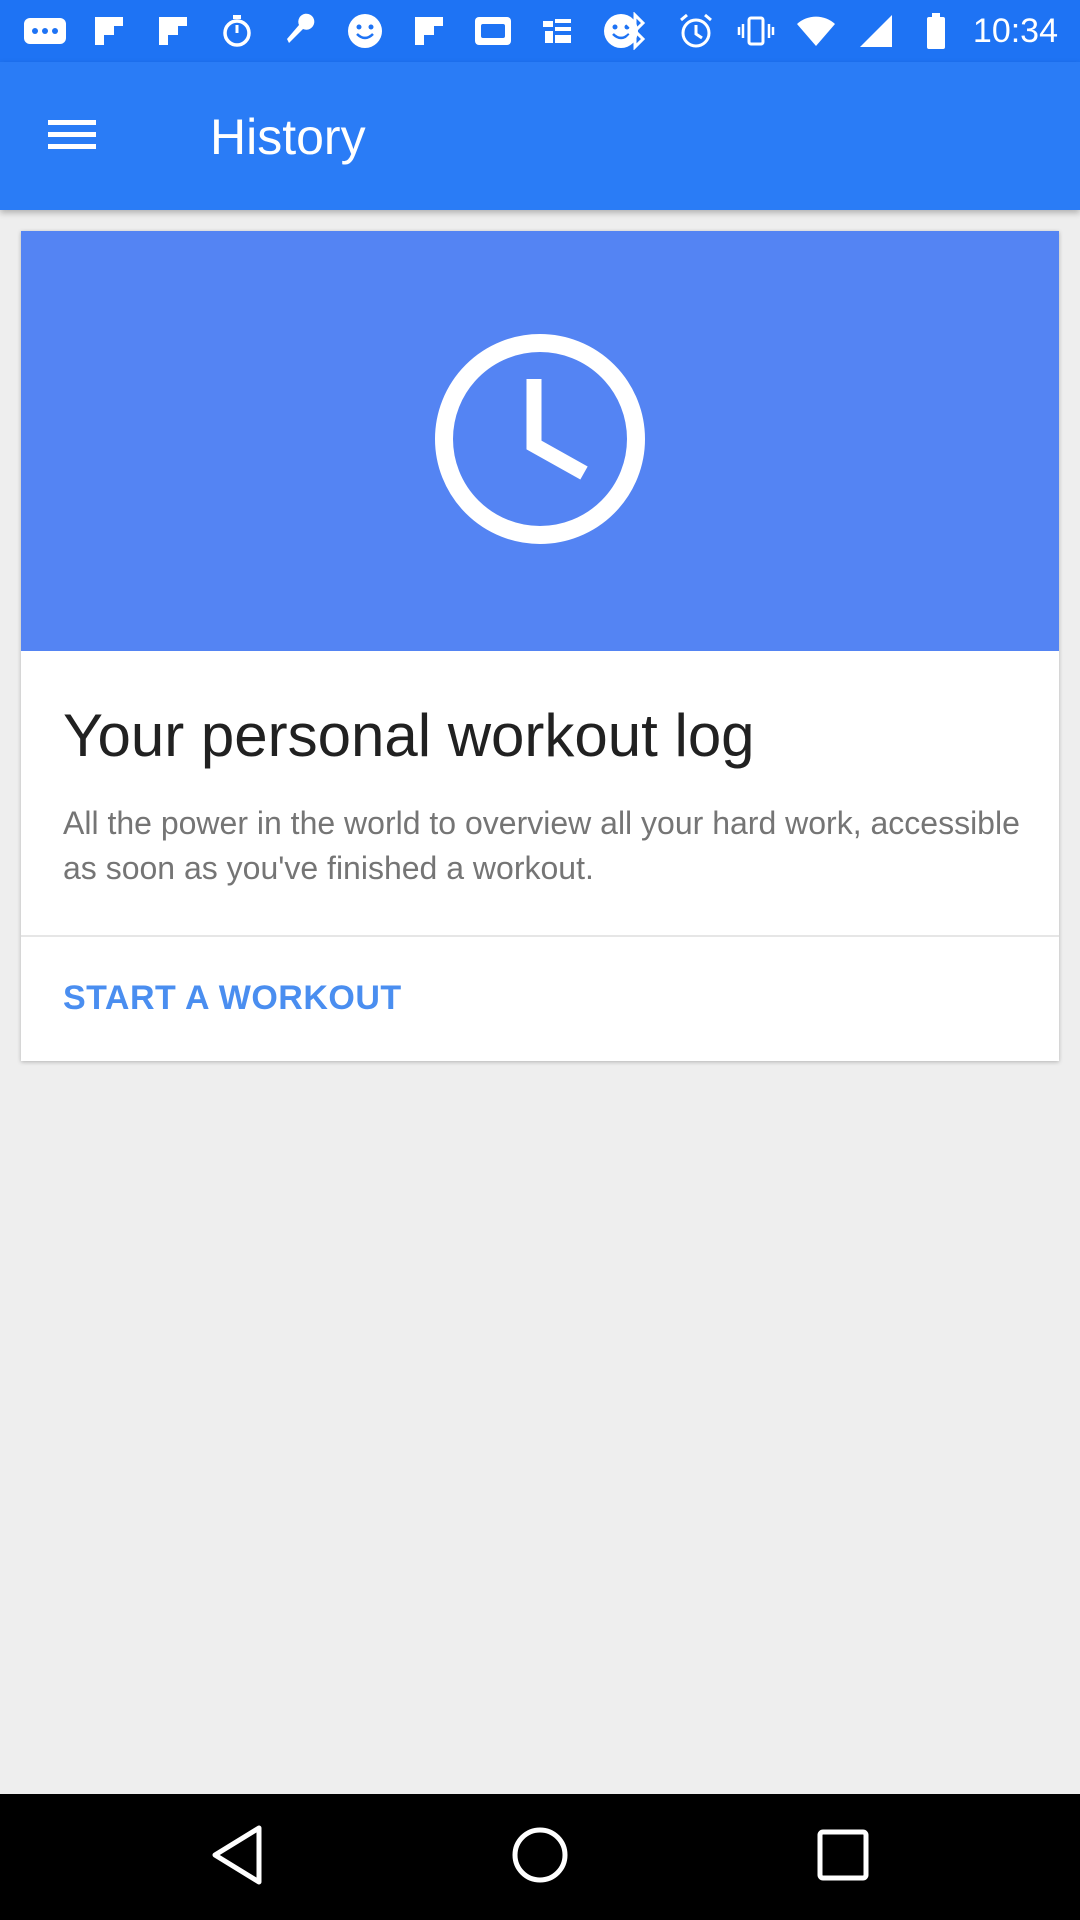  What do you see at coordinates (876, 31) in the screenshot?
I see `signal-icon` at bounding box center [876, 31].